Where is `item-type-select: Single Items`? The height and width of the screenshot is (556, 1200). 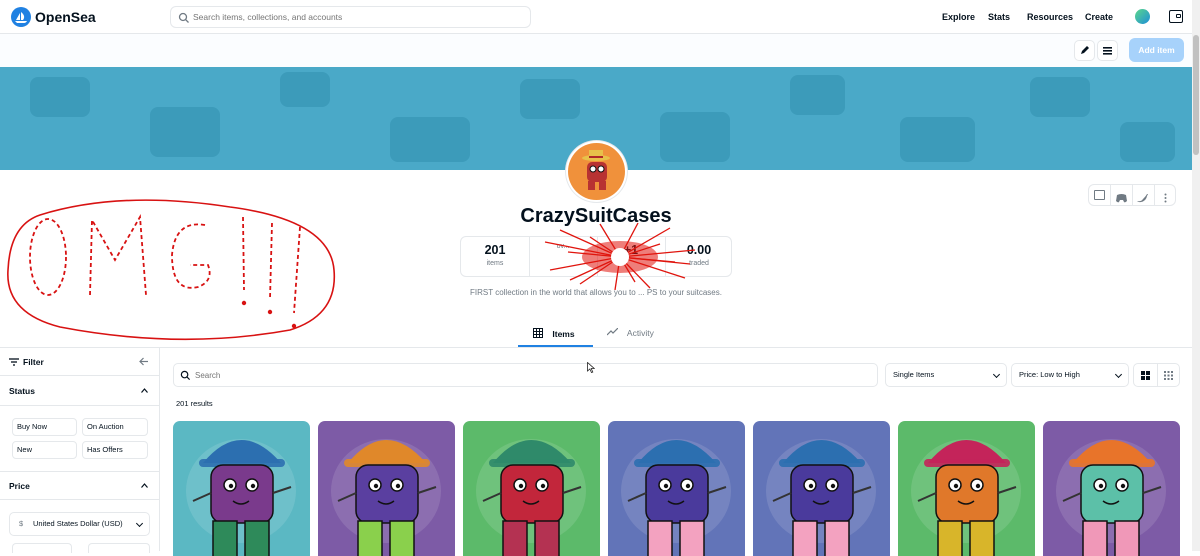 item-type-select: Single Items is located at coordinates (946, 375).